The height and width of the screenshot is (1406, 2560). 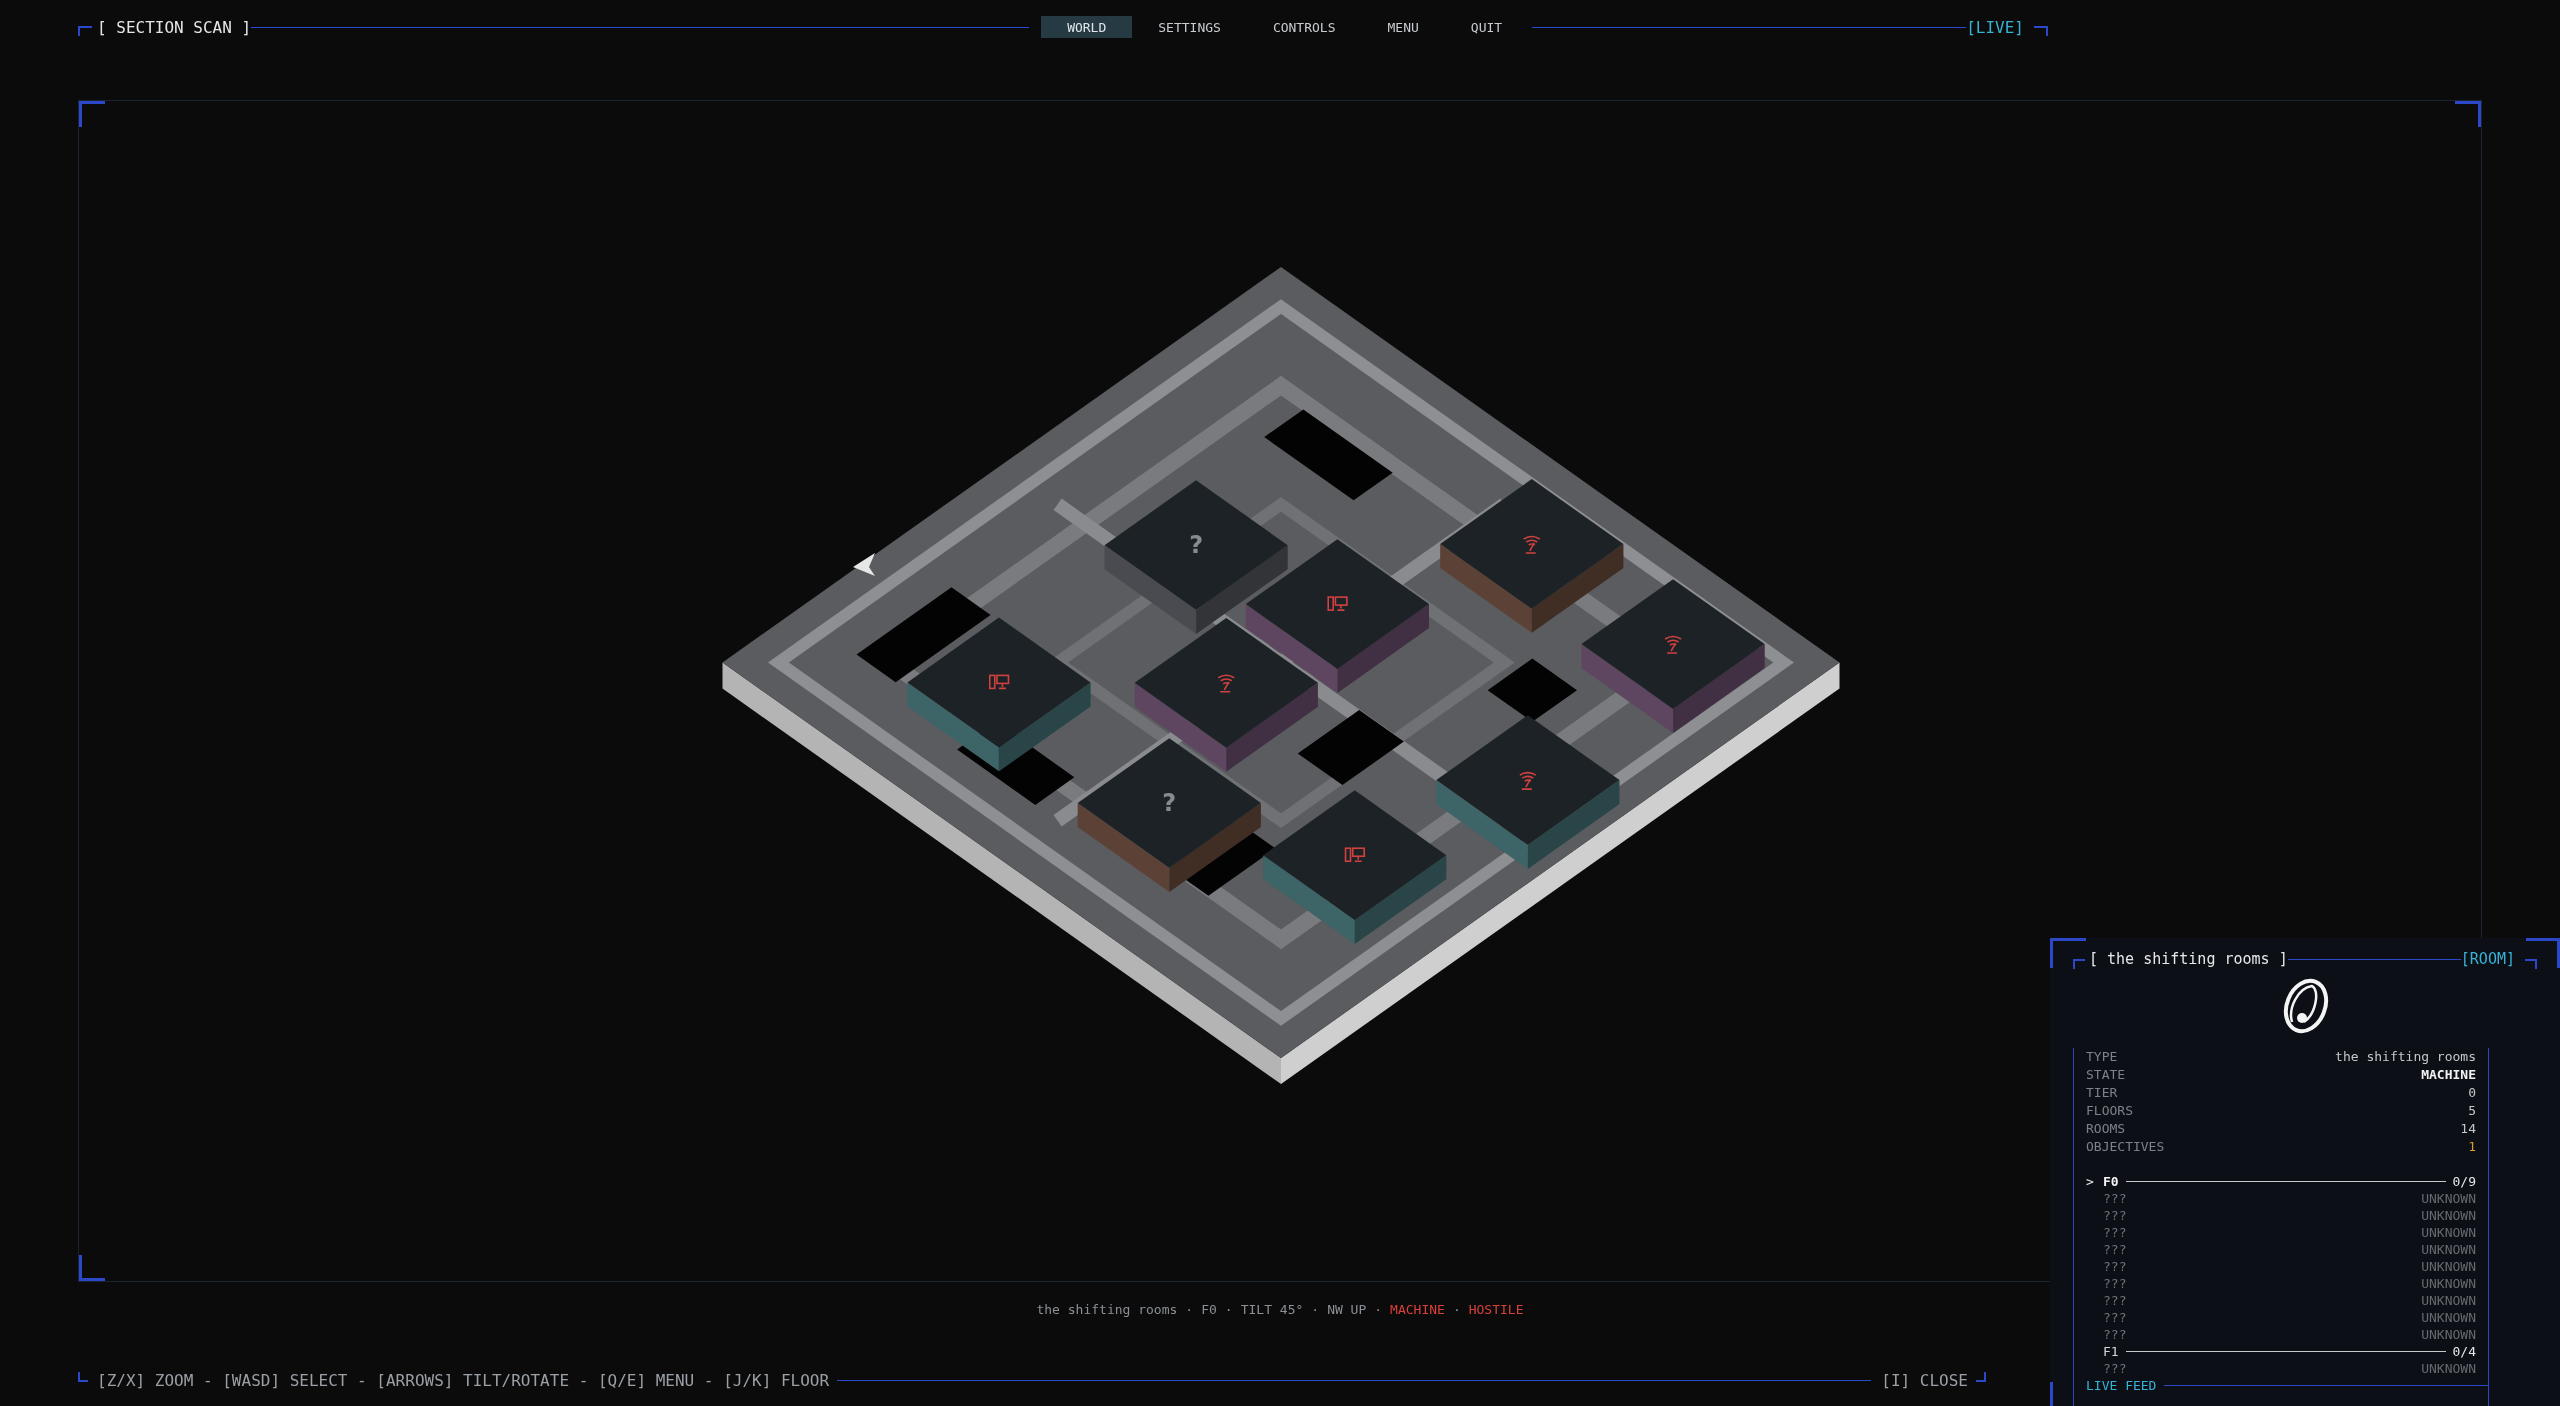 What do you see at coordinates (1189, 27) in the screenshot?
I see `nav-tab: SETTINGS` at bounding box center [1189, 27].